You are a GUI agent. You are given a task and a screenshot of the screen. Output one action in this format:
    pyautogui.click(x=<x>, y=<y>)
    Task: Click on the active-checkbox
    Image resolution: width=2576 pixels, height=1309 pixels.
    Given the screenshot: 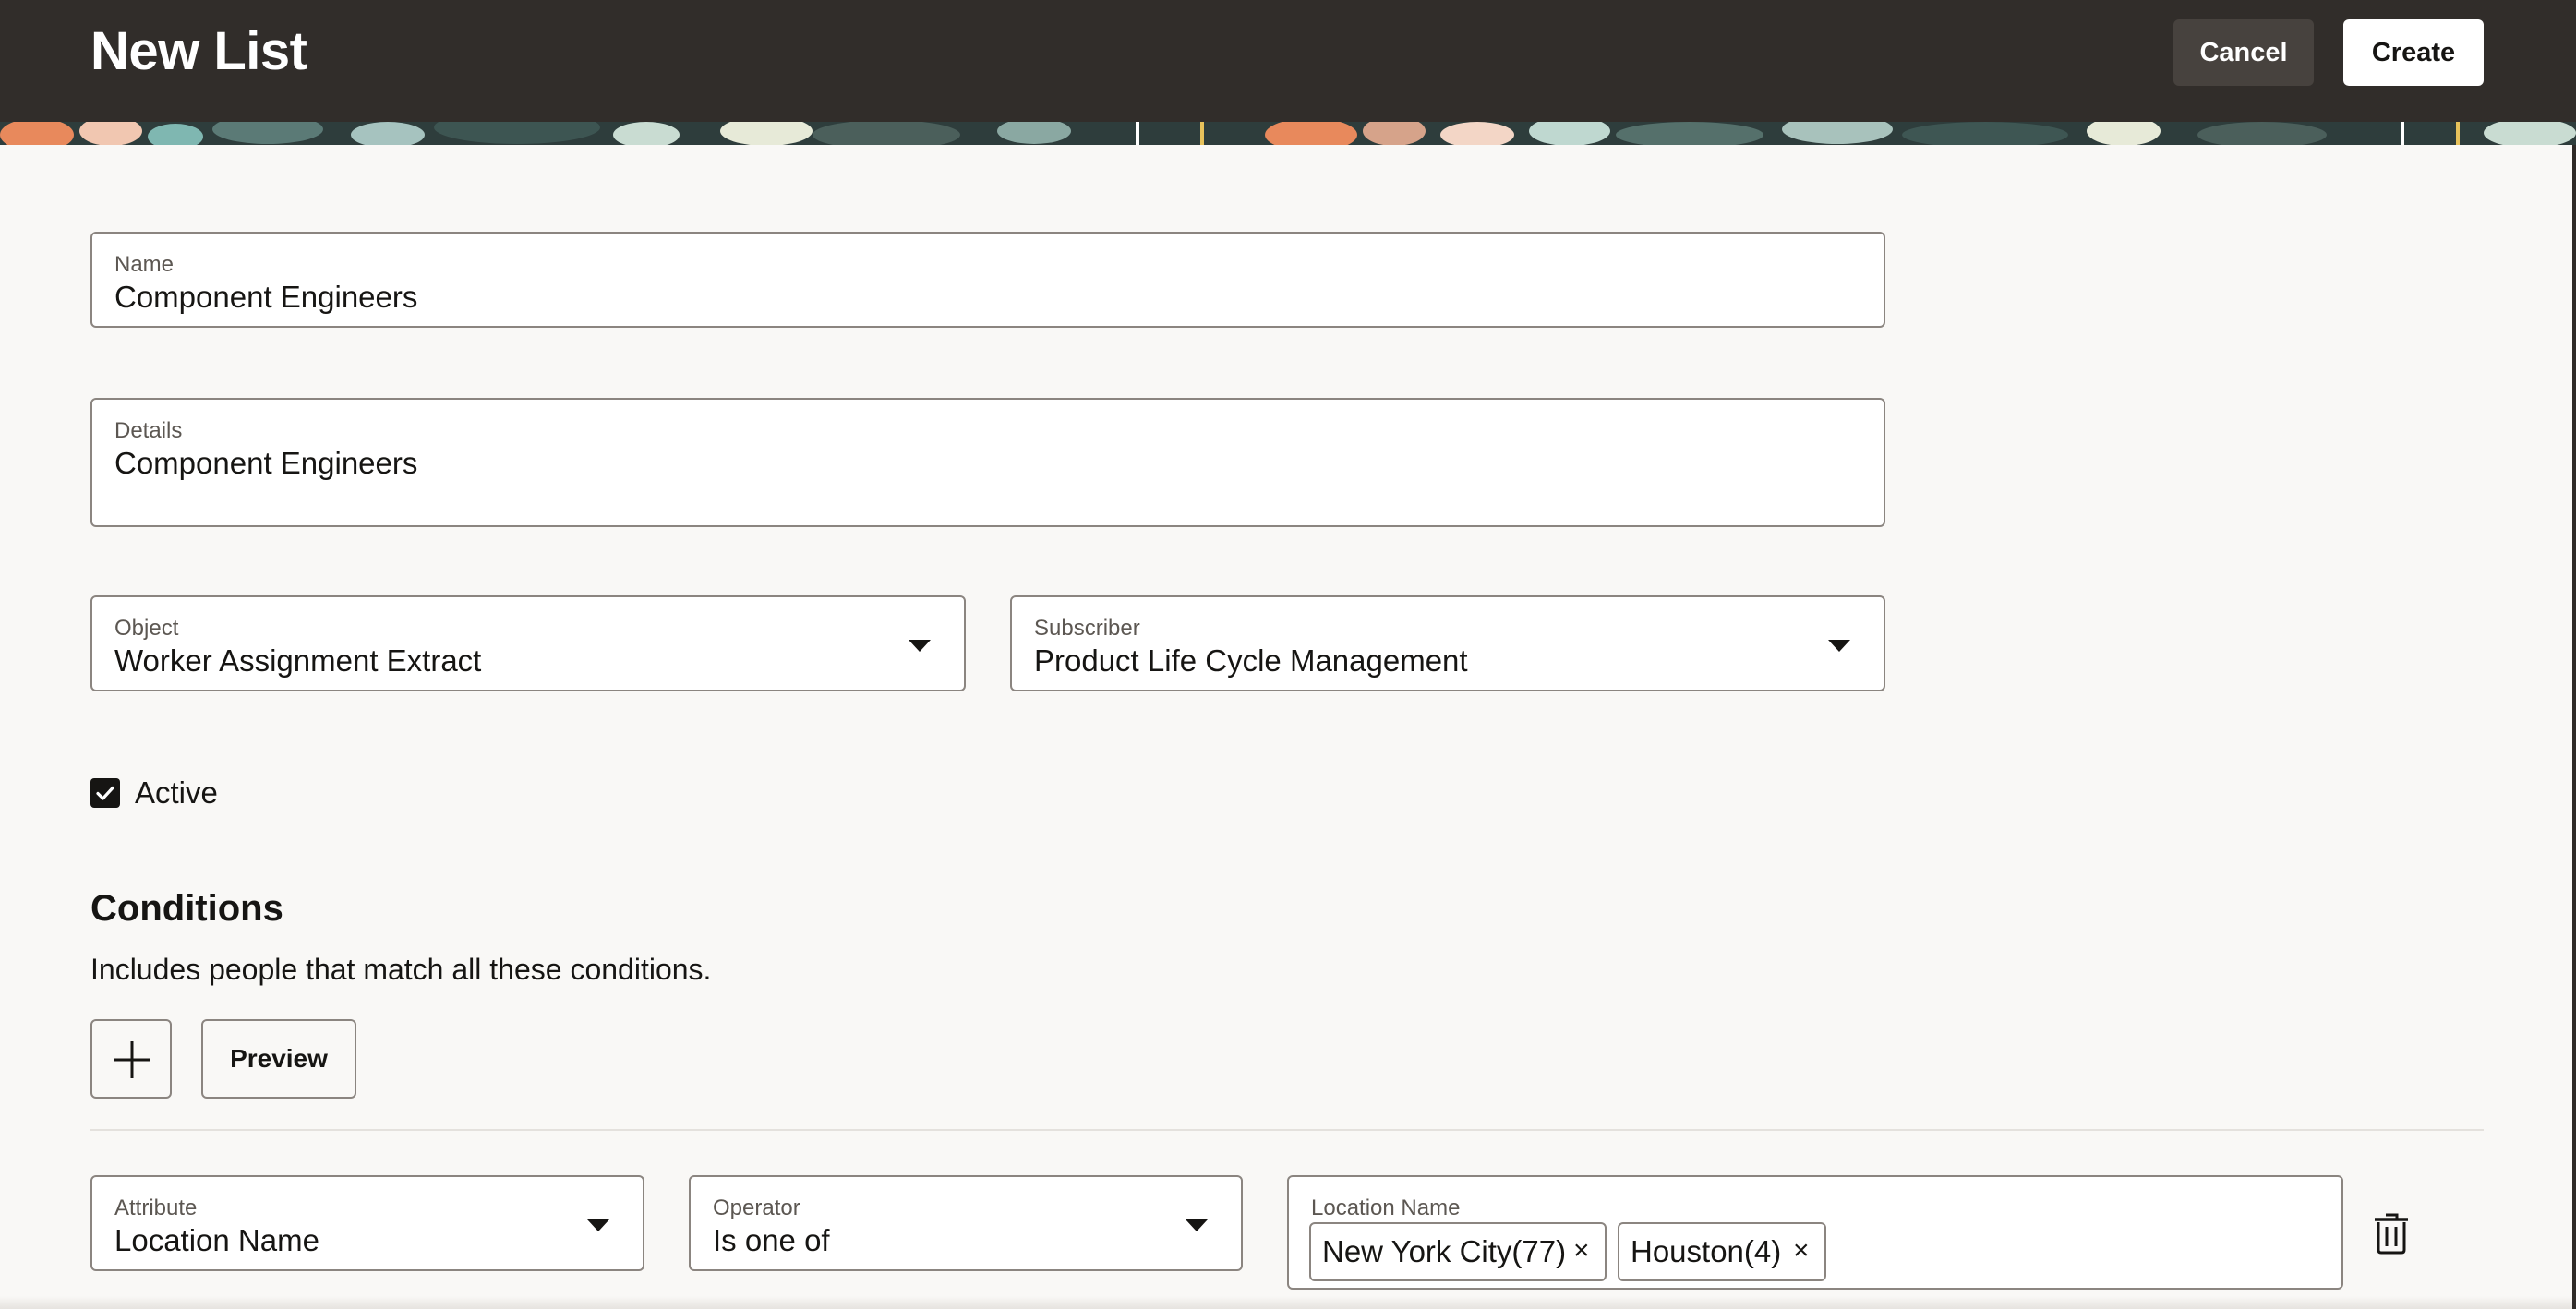 What is the action you would take?
    pyautogui.click(x=105, y=793)
    